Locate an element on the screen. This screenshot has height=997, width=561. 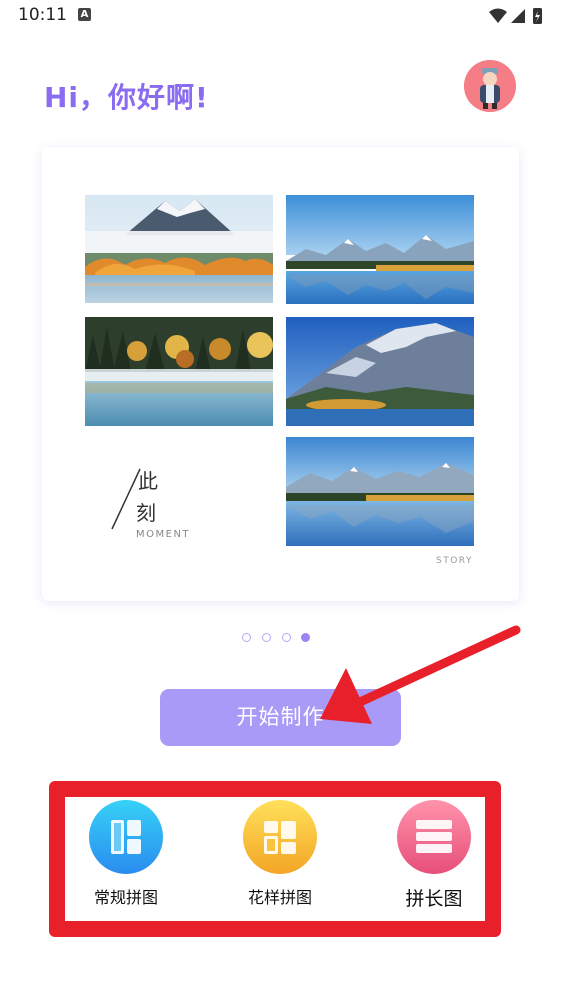
tool-pattern-collage: 花样拼图 is located at coordinates (280, 857).